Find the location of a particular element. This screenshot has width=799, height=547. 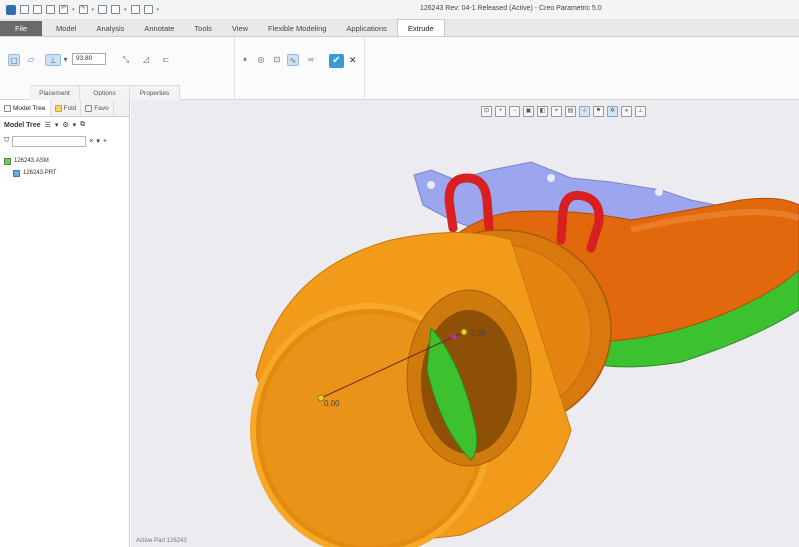

model-tree-icon is located at coordinates (7, 108).